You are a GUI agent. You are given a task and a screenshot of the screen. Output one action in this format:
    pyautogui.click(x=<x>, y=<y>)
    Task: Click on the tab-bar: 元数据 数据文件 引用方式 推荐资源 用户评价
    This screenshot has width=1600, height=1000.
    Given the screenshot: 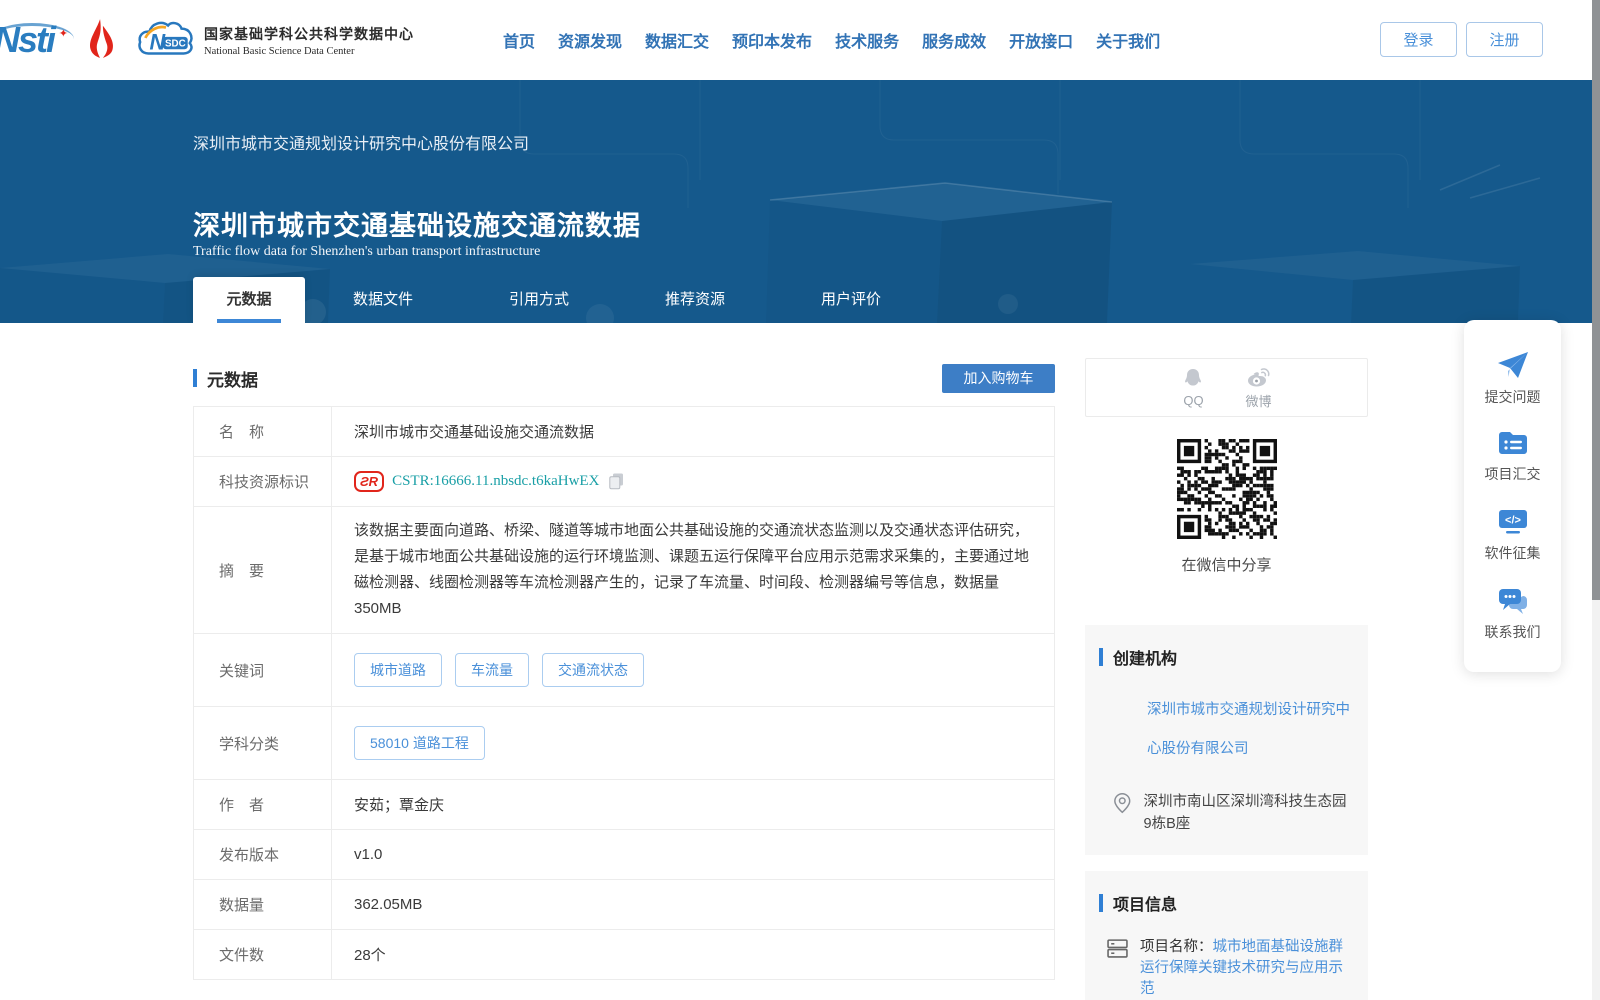 What is the action you would take?
    pyautogui.click(x=561, y=300)
    